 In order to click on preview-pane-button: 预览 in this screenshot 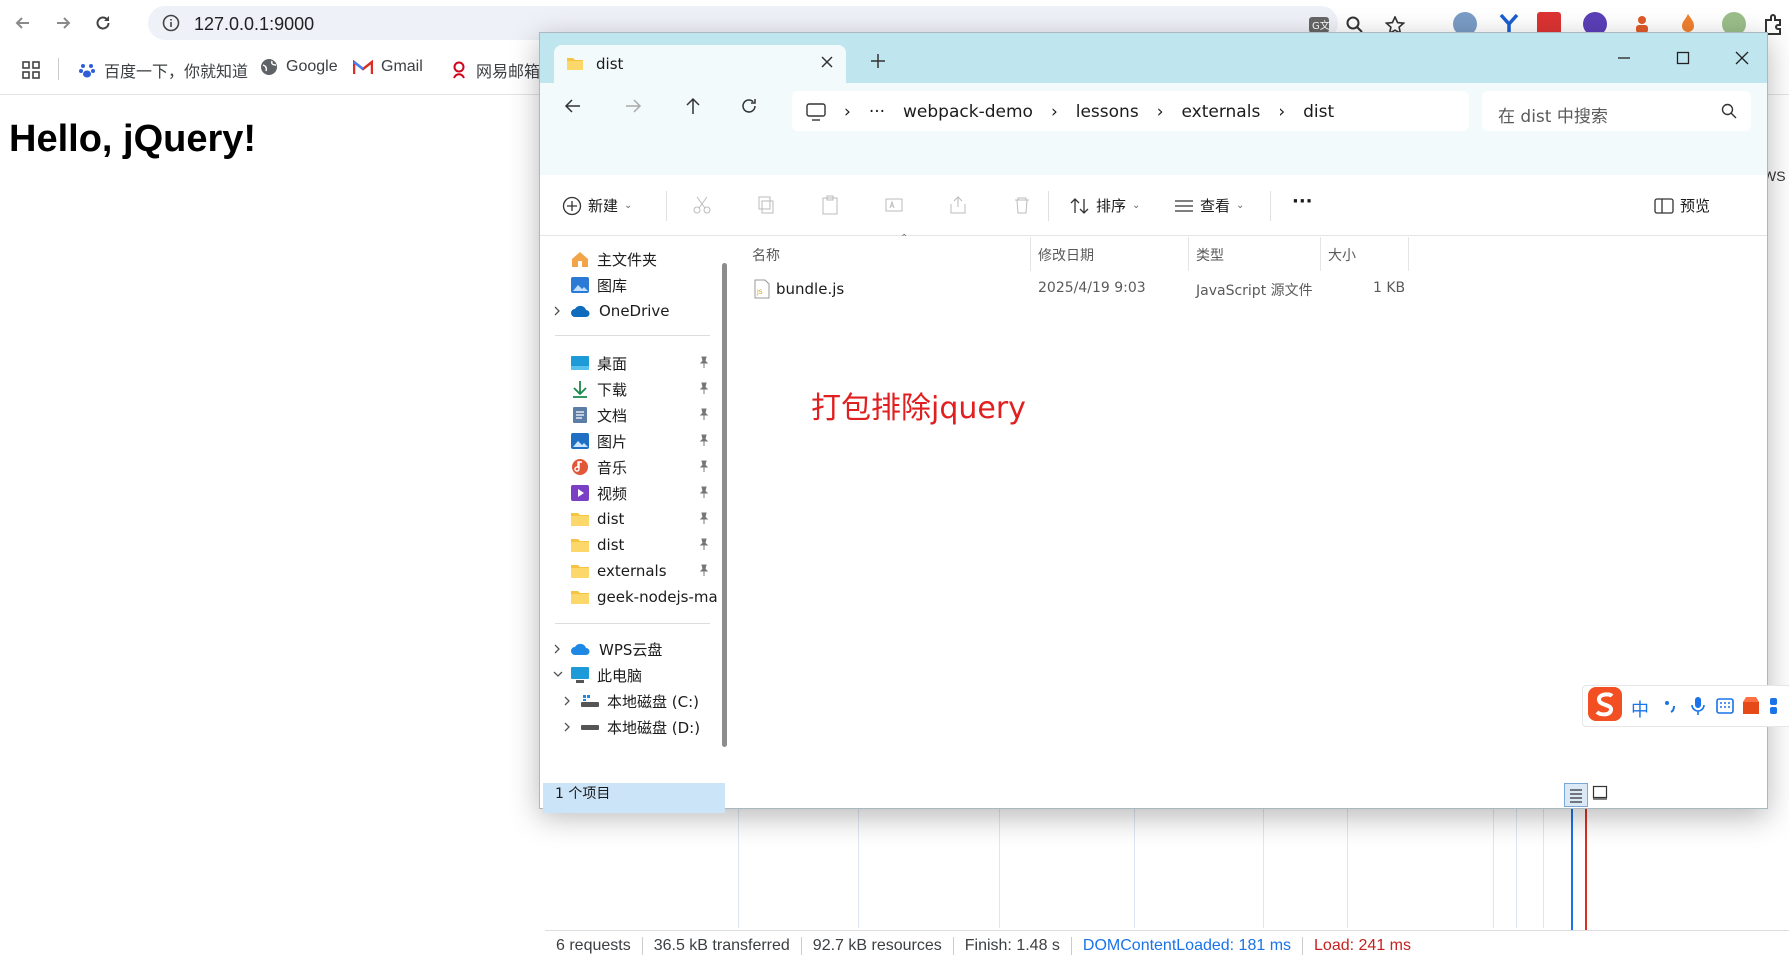, I will do `click(1682, 205)`.